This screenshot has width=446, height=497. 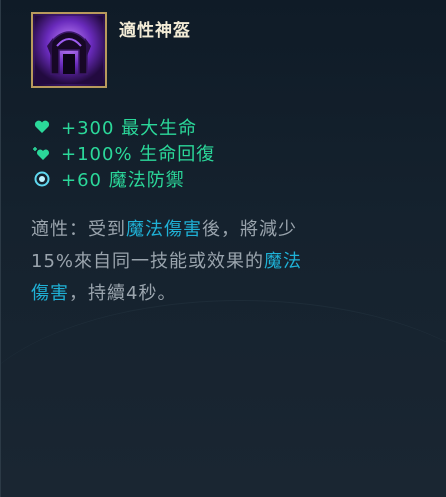 What do you see at coordinates (42, 179) in the screenshot?
I see `magic-resist-icon` at bounding box center [42, 179].